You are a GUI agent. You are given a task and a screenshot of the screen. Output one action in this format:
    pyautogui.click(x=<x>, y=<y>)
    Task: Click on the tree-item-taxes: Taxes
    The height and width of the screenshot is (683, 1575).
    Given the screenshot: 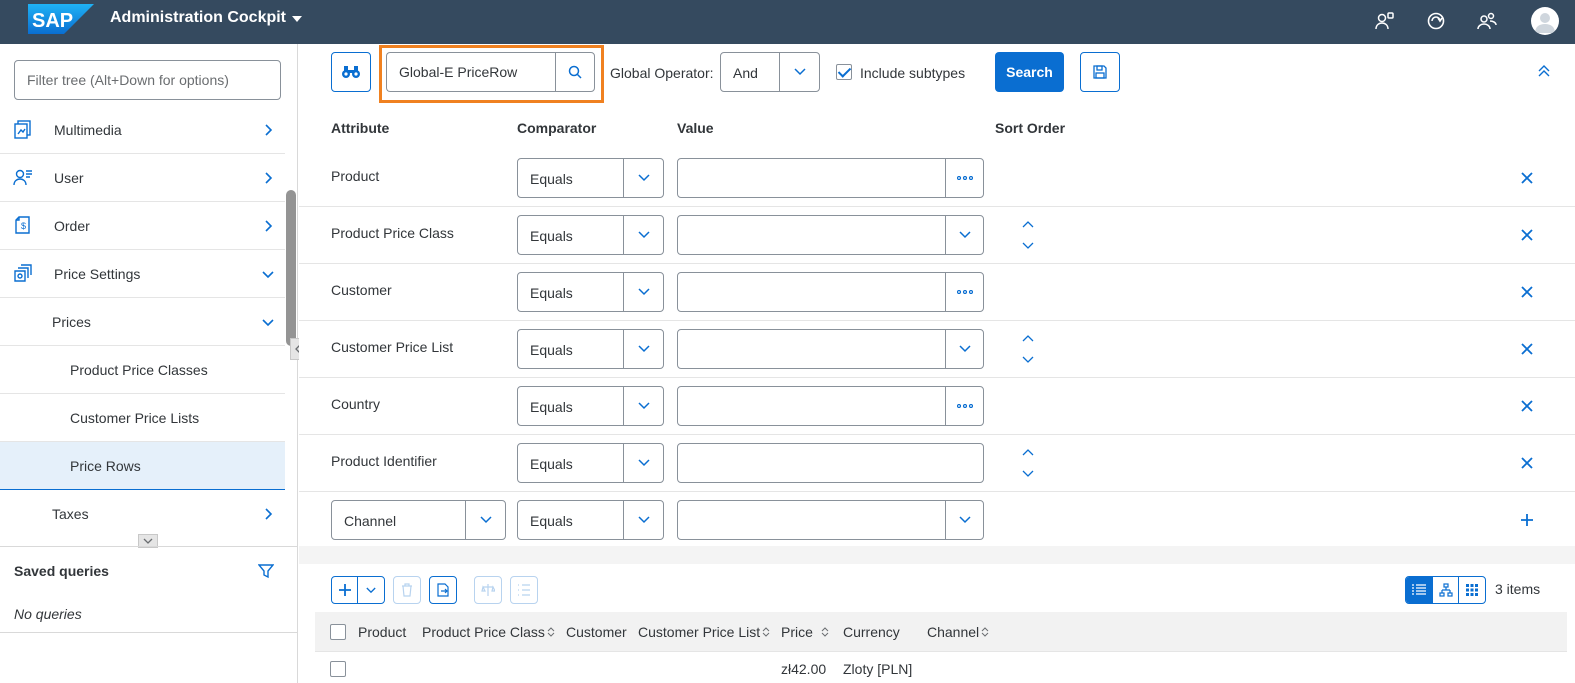 What is the action you would take?
    pyautogui.click(x=142, y=514)
    